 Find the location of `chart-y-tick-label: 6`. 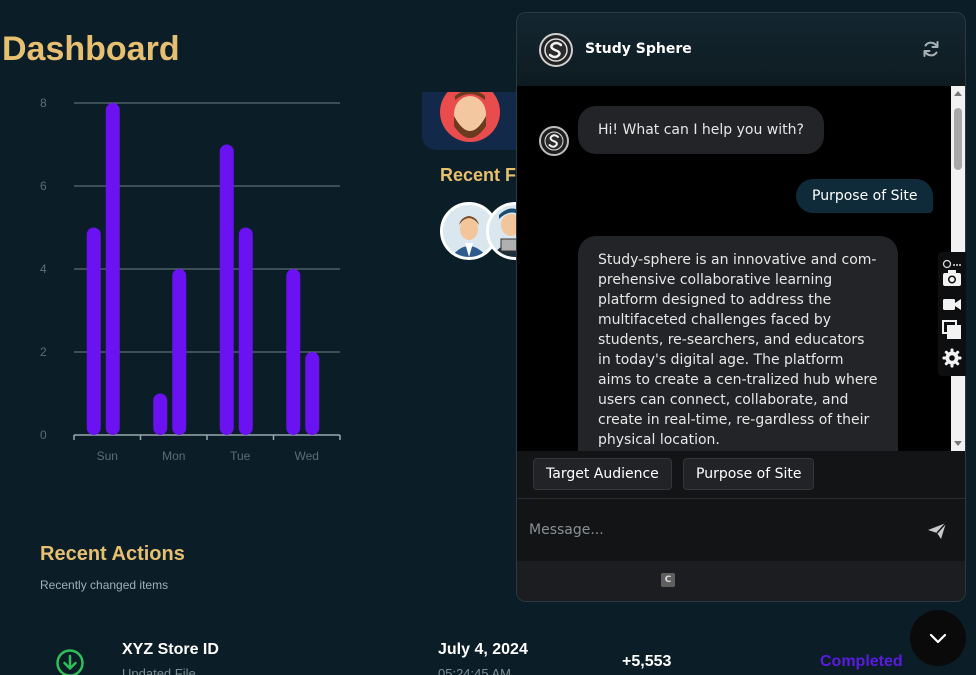

chart-y-tick-label: 6 is located at coordinates (43, 186).